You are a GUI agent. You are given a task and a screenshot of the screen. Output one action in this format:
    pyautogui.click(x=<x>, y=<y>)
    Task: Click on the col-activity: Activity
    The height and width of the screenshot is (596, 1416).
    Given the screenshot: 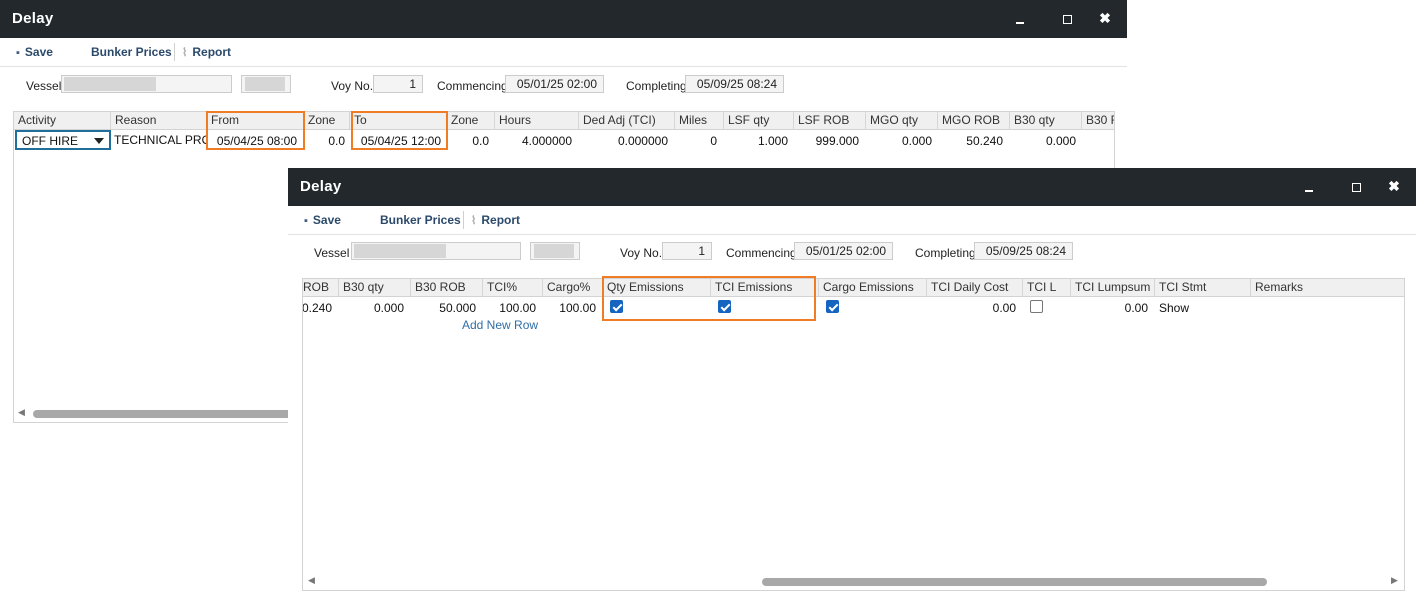 What is the action you would take?
    pyautogui.click(x=62, y=120)
    